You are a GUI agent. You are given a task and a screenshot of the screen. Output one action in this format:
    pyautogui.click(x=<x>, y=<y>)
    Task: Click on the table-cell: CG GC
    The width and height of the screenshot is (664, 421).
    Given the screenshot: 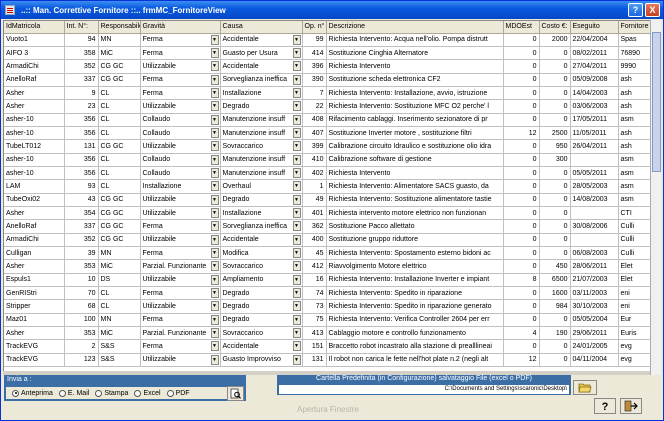 What is the action you would take?
    pyautogui.click(x=119, y=213)
    